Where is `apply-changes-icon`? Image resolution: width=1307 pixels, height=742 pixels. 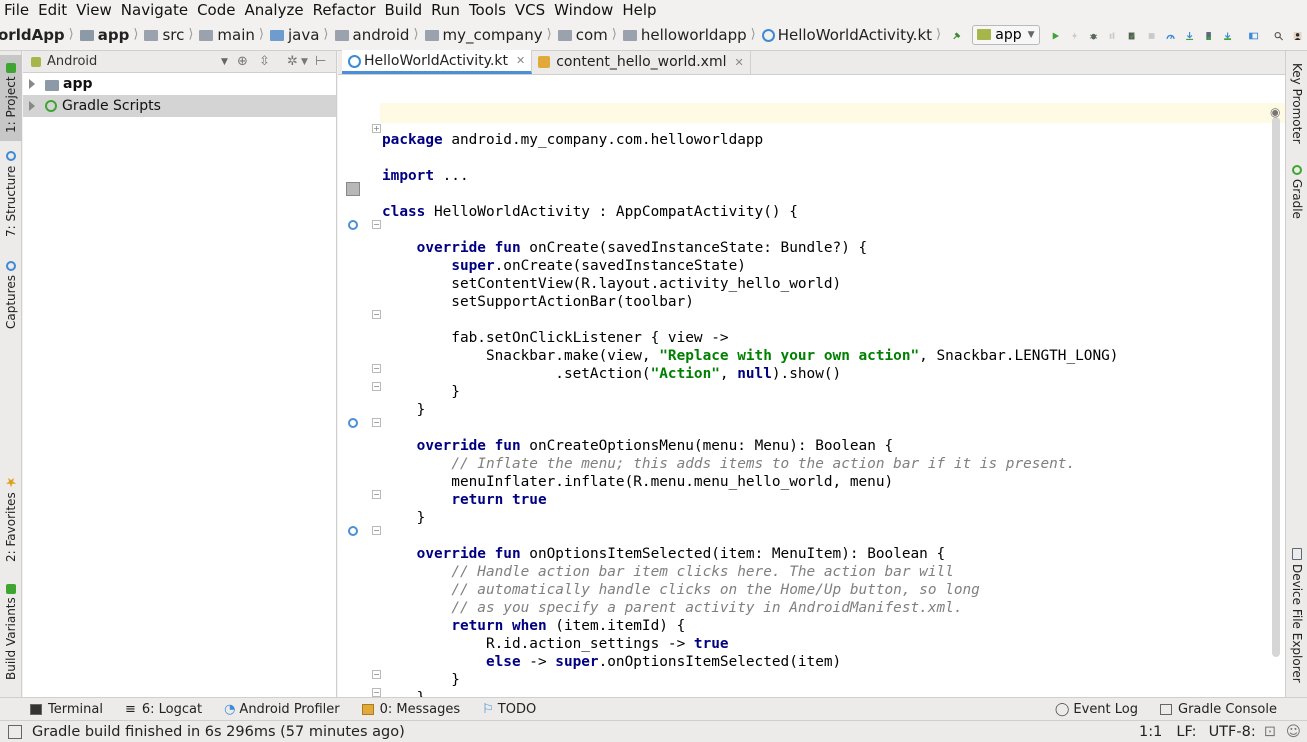
apply-changes-icon is located at coordinates (1074, 36).